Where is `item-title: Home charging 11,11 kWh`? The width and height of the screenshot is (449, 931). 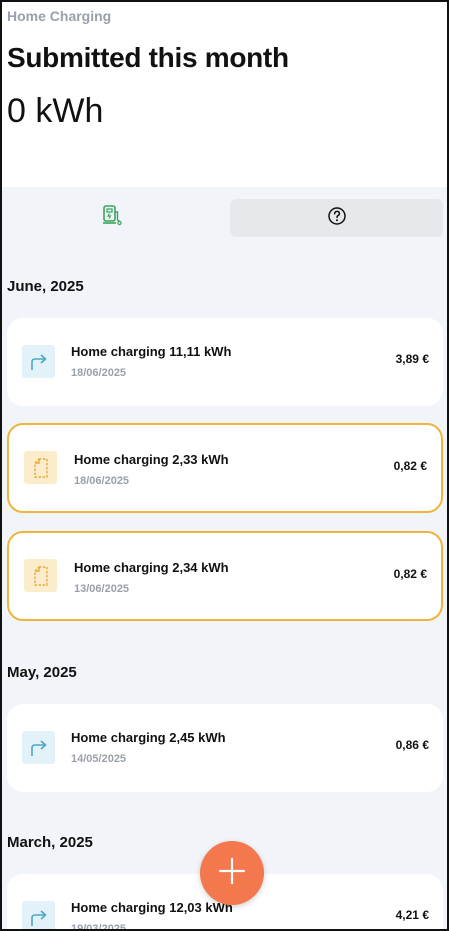 item-title: Home charging 11,11 kWh is located at coordinates (151, 351).